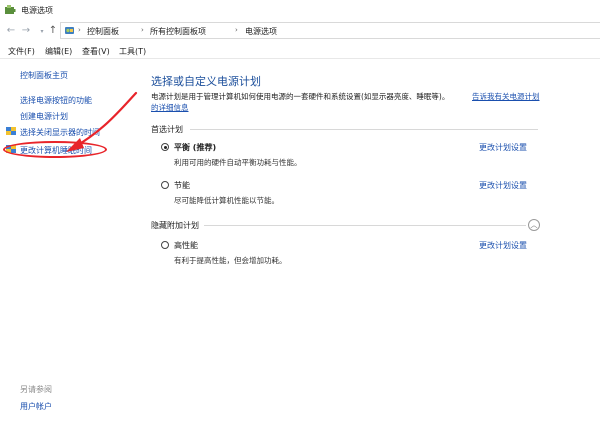  What do you see at coordinates (58, 51) in the screenshot?
I see `menu-edit: 编辑(E)` at bounding box center [58, 51].